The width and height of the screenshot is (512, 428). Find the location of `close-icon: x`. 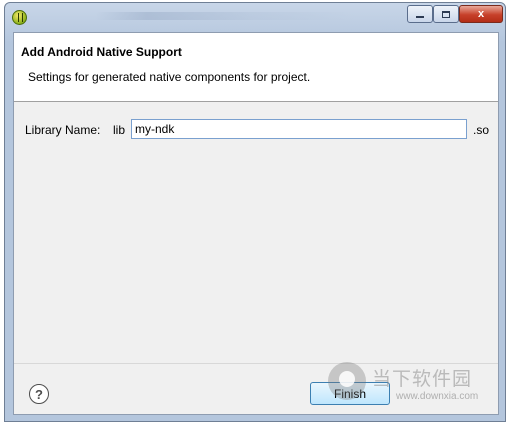

close-icon: x is located at coordinates (481, 14).